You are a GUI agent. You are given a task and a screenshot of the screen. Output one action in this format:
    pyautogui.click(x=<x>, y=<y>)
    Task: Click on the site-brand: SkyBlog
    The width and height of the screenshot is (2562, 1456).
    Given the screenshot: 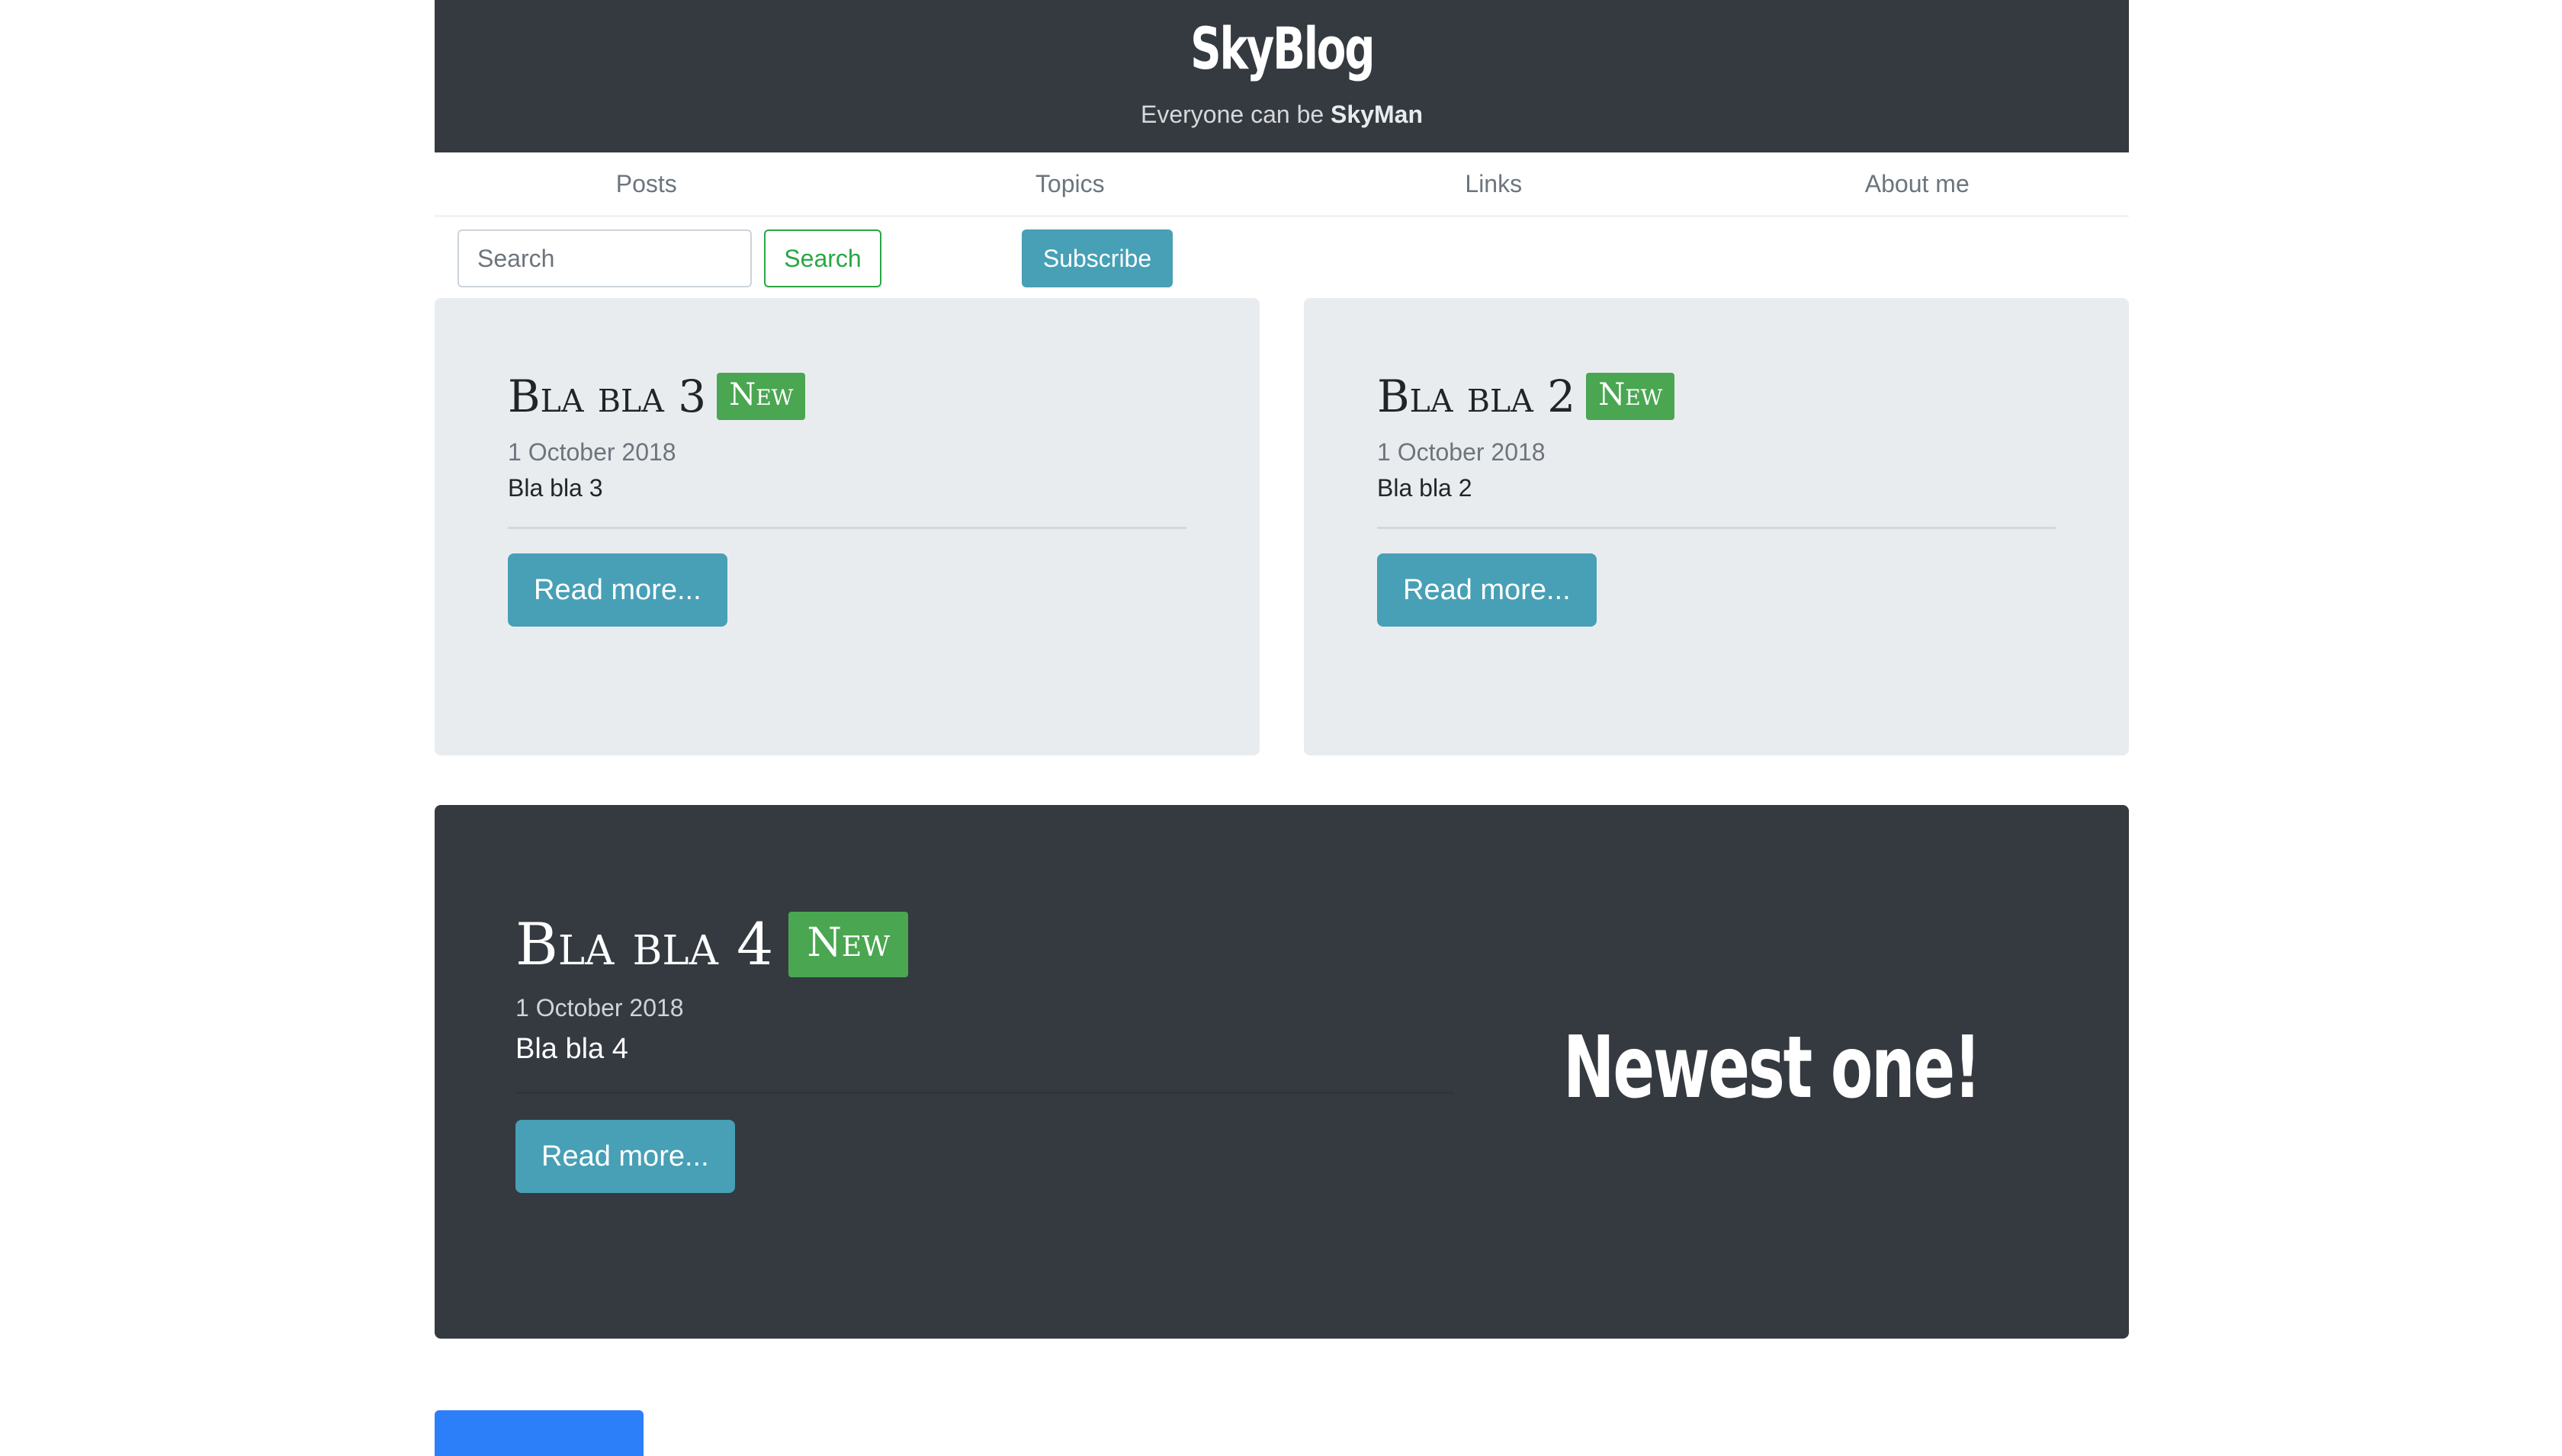 What is the action you would take?
    pyautogui.click(x=1282, y=42)
    